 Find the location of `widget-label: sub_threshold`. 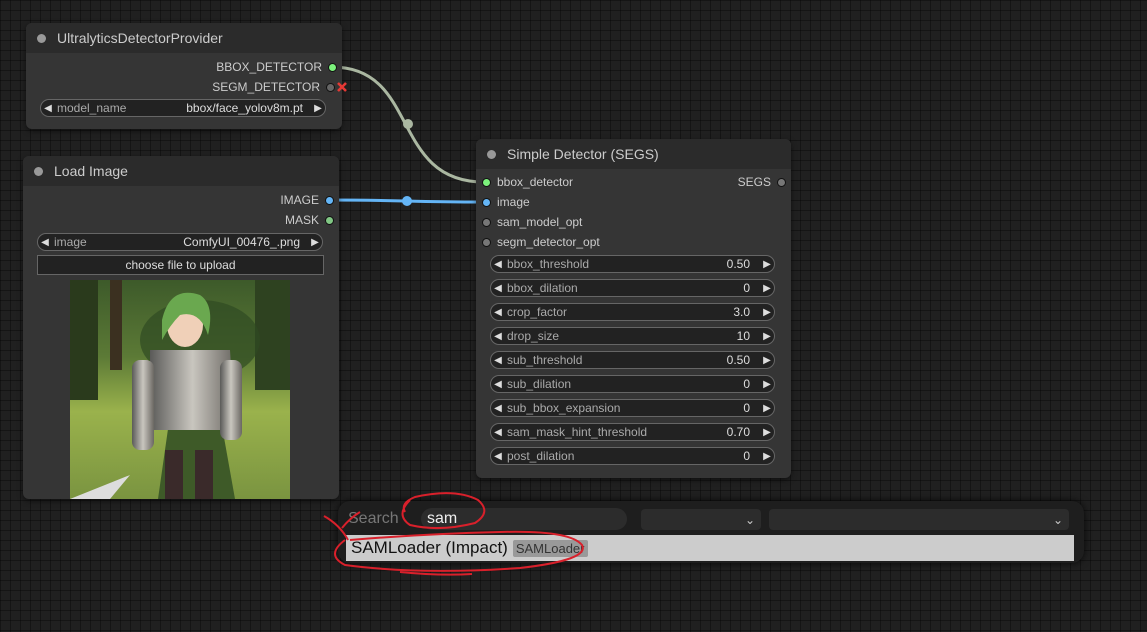

widget-label: sub_threshold is located at coordinates (545, 360).